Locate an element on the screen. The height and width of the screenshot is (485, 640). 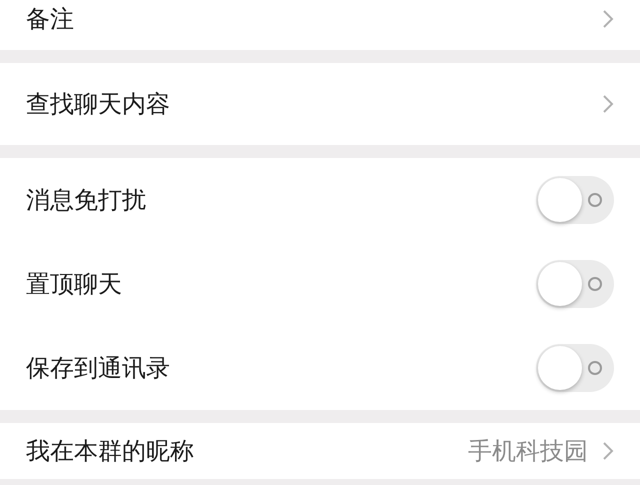
row-label: 查找聊天内容 is located at coordinates (98, 104).